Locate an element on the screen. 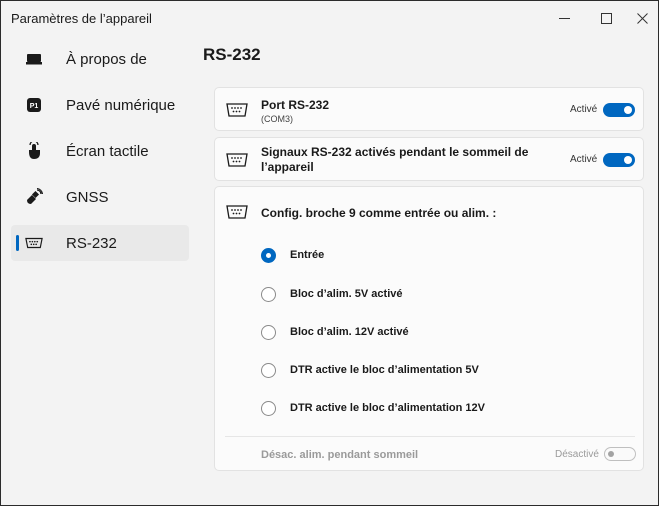 This screenshot has height=506, width=659. p1-key-icon: P1 is located at coordinates (34, 105).